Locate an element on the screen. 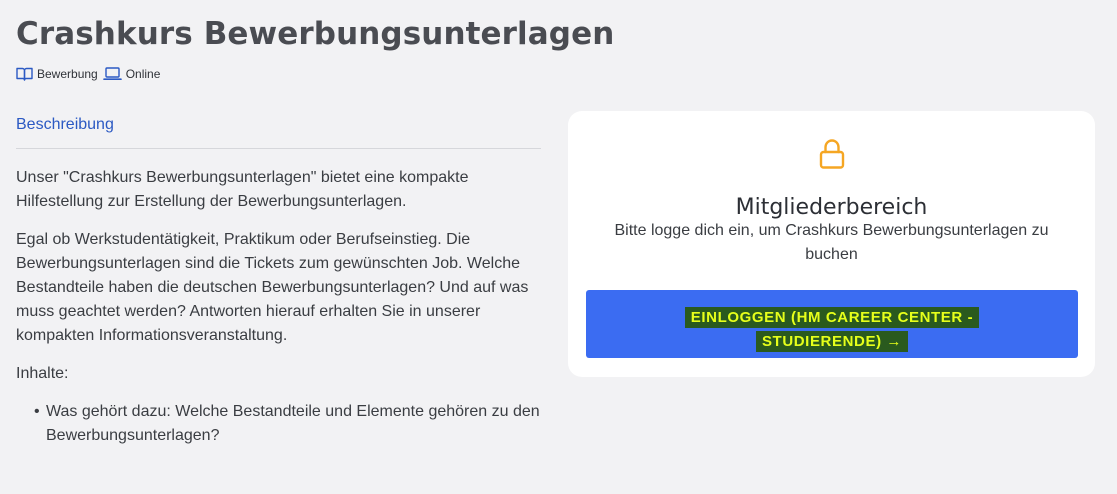 This screenshot has width=1117, height=494. members-title: Mitgliederbereich is located at coordinates (831, 208).